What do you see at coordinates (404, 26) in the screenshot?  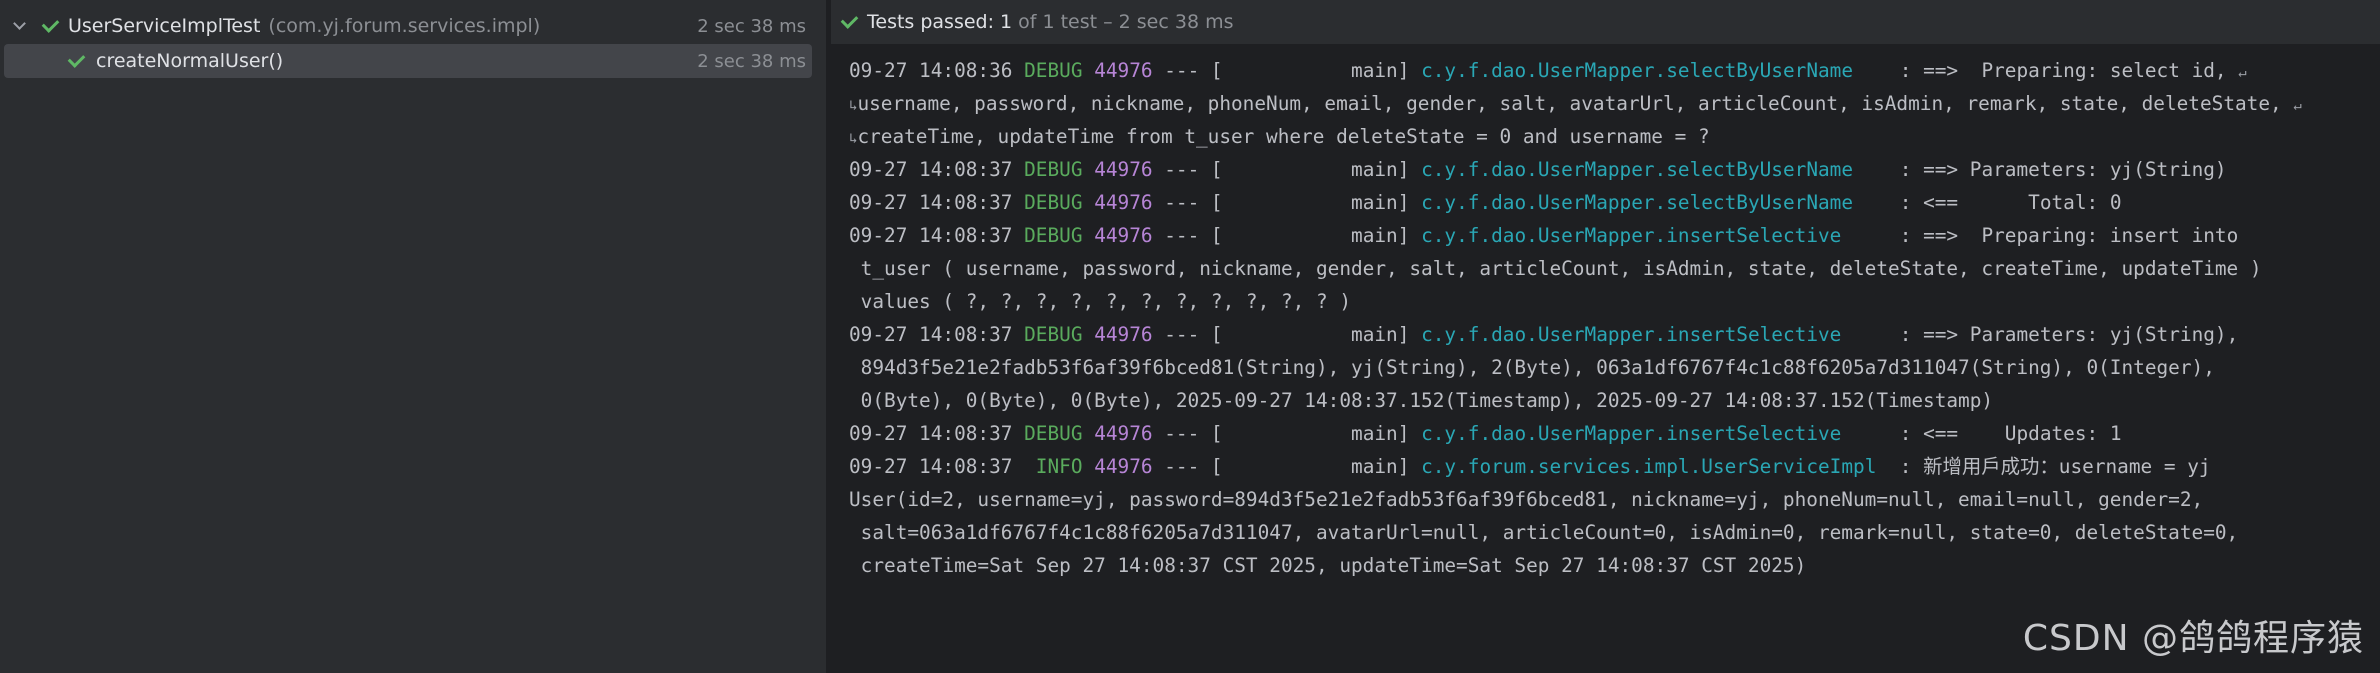 I see `suite-package: (com.yj.forum.services.impl)` at bounding box center [404, 26].